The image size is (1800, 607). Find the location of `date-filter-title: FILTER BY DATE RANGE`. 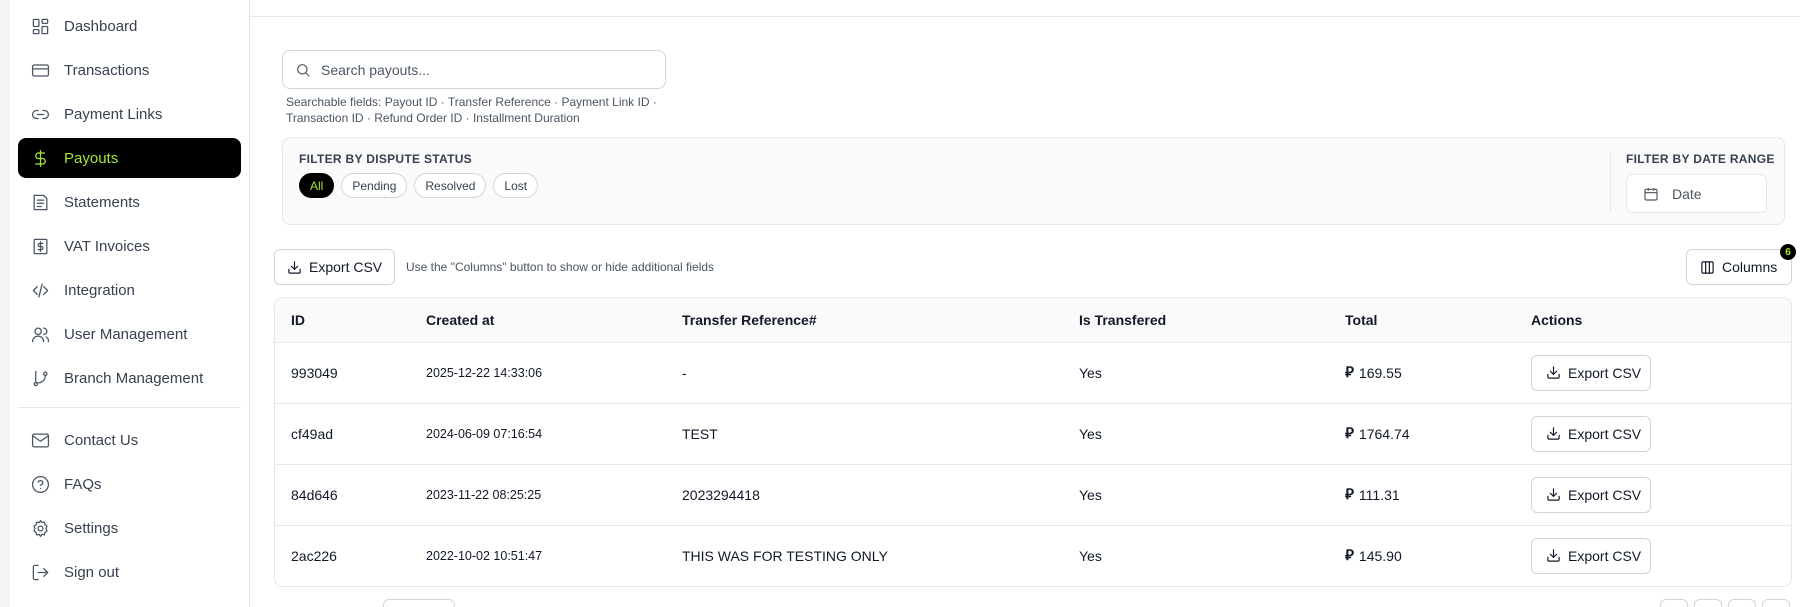

date-filter-title: FILTER BY DATE RANGE is located at coordinates (1700, 159).